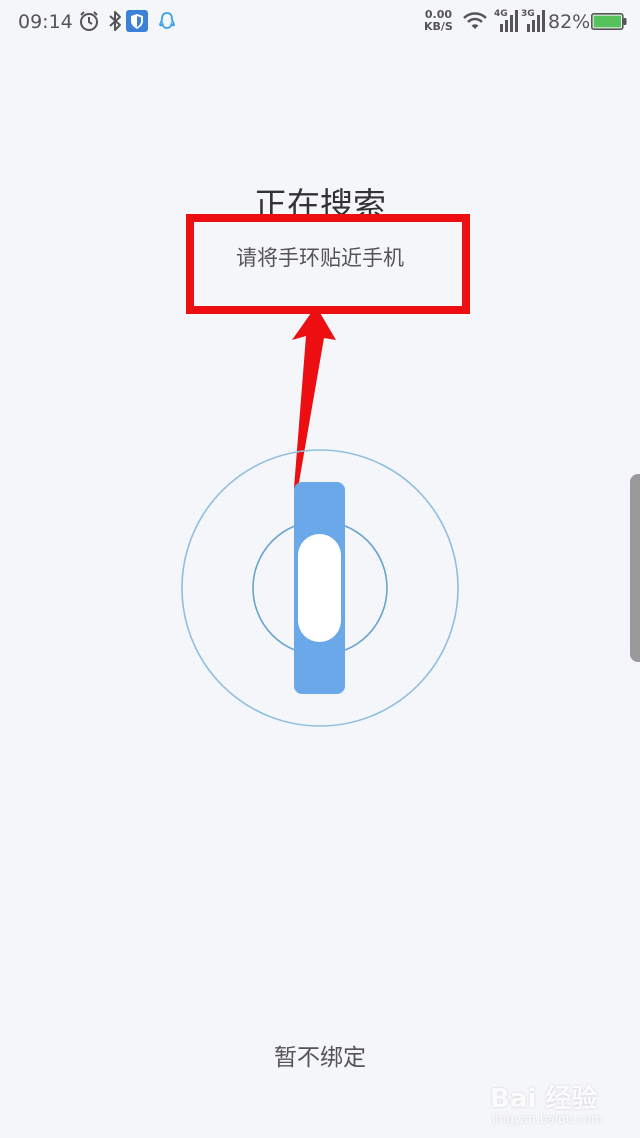  Describe the element at coordinates (475, 20) in the screenshot. I see `wifi-icon` at that location.